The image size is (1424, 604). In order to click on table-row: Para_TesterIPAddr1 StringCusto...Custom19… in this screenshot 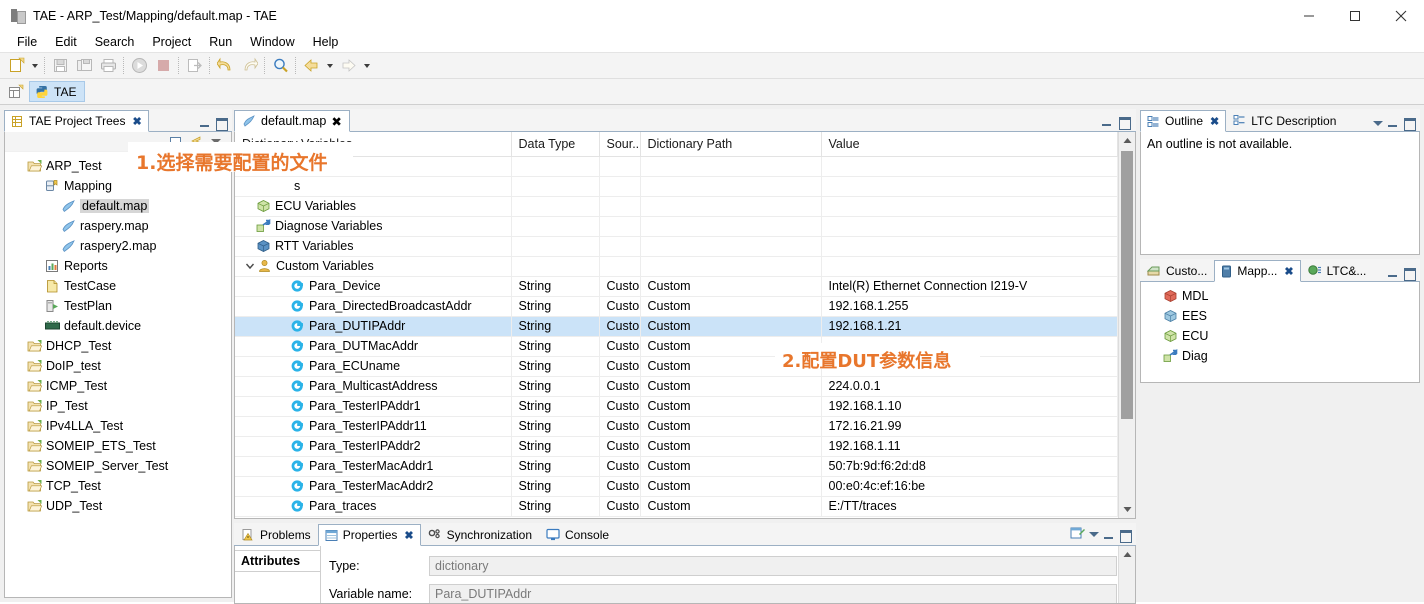, I will do `click(676, 406)`.